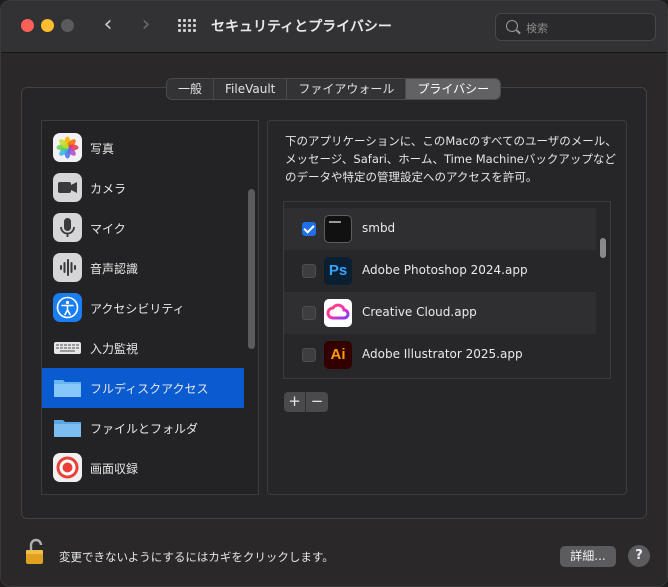  What do you see at coordinates (27, 25) in the screenshot?
I see `close-button` at bounding box center [27, 25].